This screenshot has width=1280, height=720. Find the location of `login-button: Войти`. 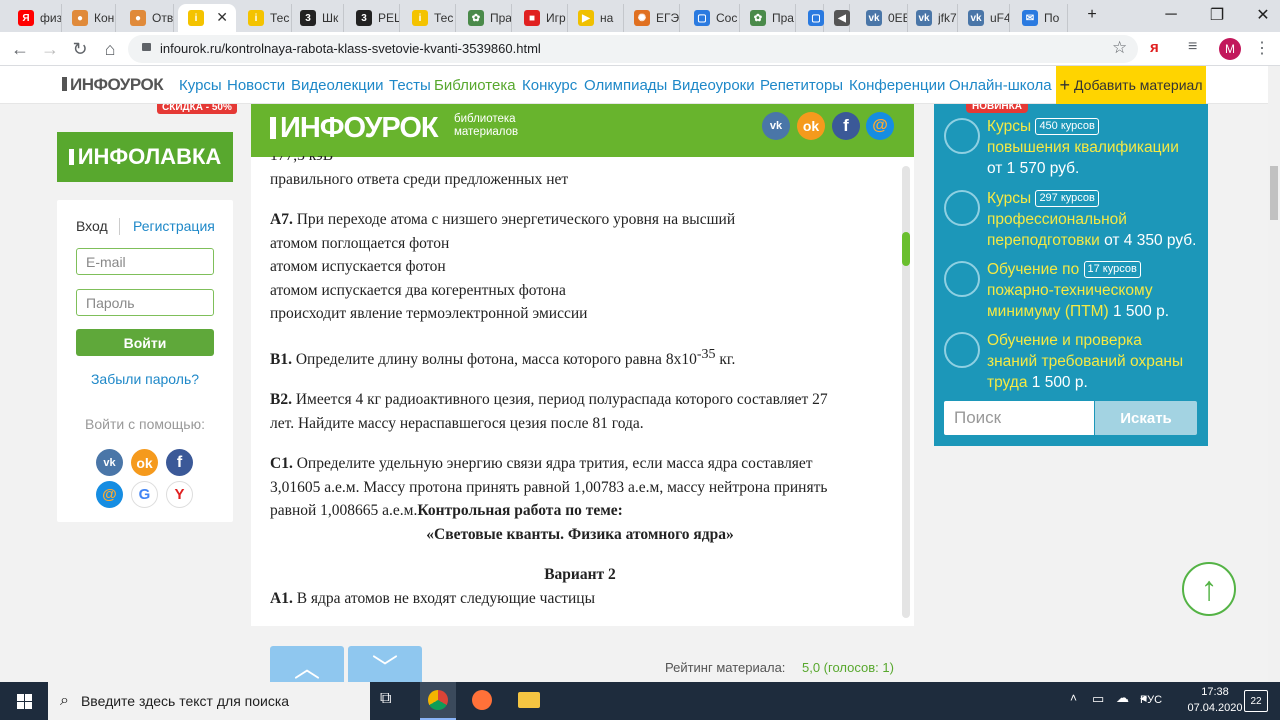

login-button: Войти is located at coordinates (145, 342).